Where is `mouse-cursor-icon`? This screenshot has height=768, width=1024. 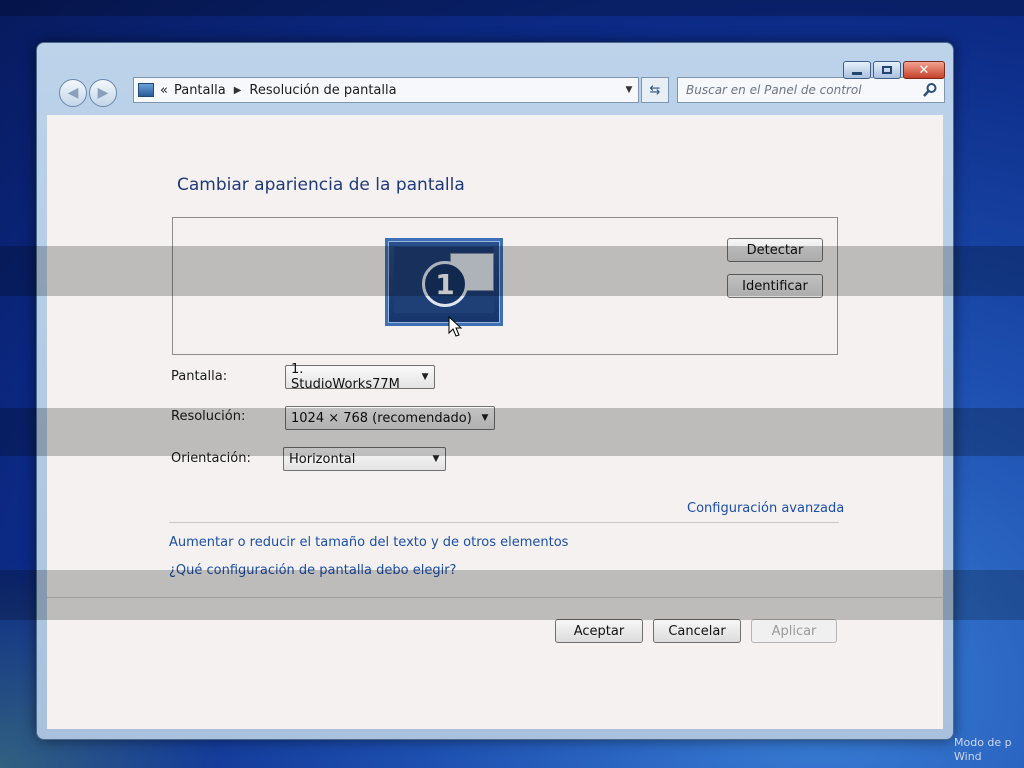 mouse-cursor-icon is located at coordinates (455, 326).